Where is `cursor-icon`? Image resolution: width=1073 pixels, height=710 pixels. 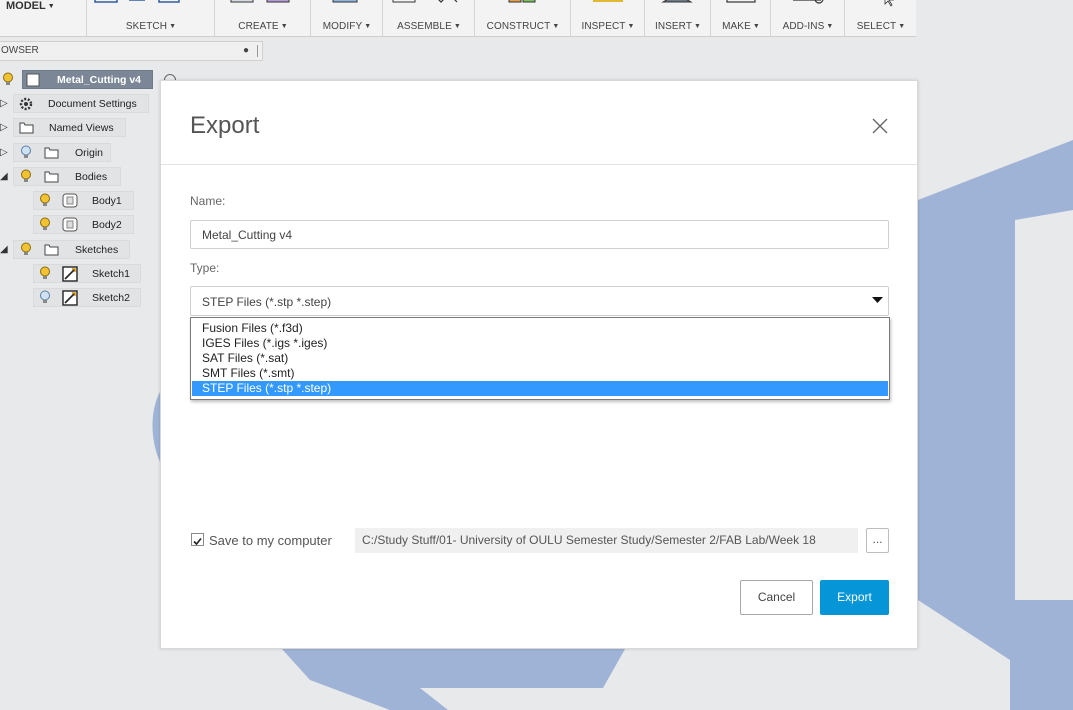
cursor-icon is located at coordinates (889, 3).